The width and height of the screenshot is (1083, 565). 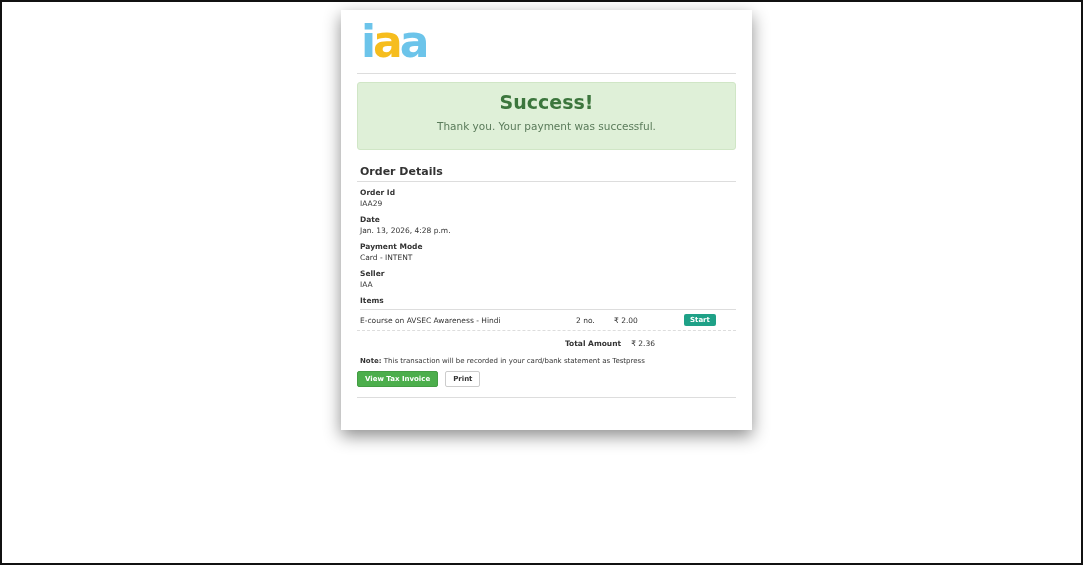 I want to click on alert-message: Thank you. Your payment was successful., so click(x=546, y=126).